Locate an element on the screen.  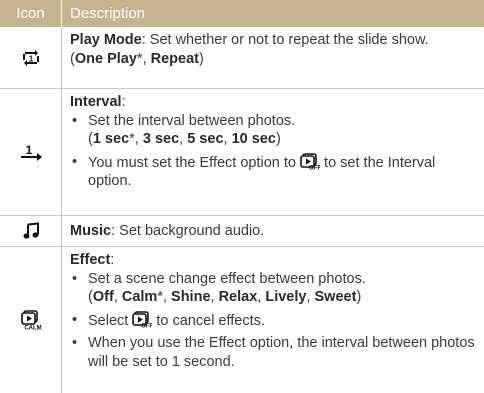
row-title: Interval is located at coordinates (96, 102).